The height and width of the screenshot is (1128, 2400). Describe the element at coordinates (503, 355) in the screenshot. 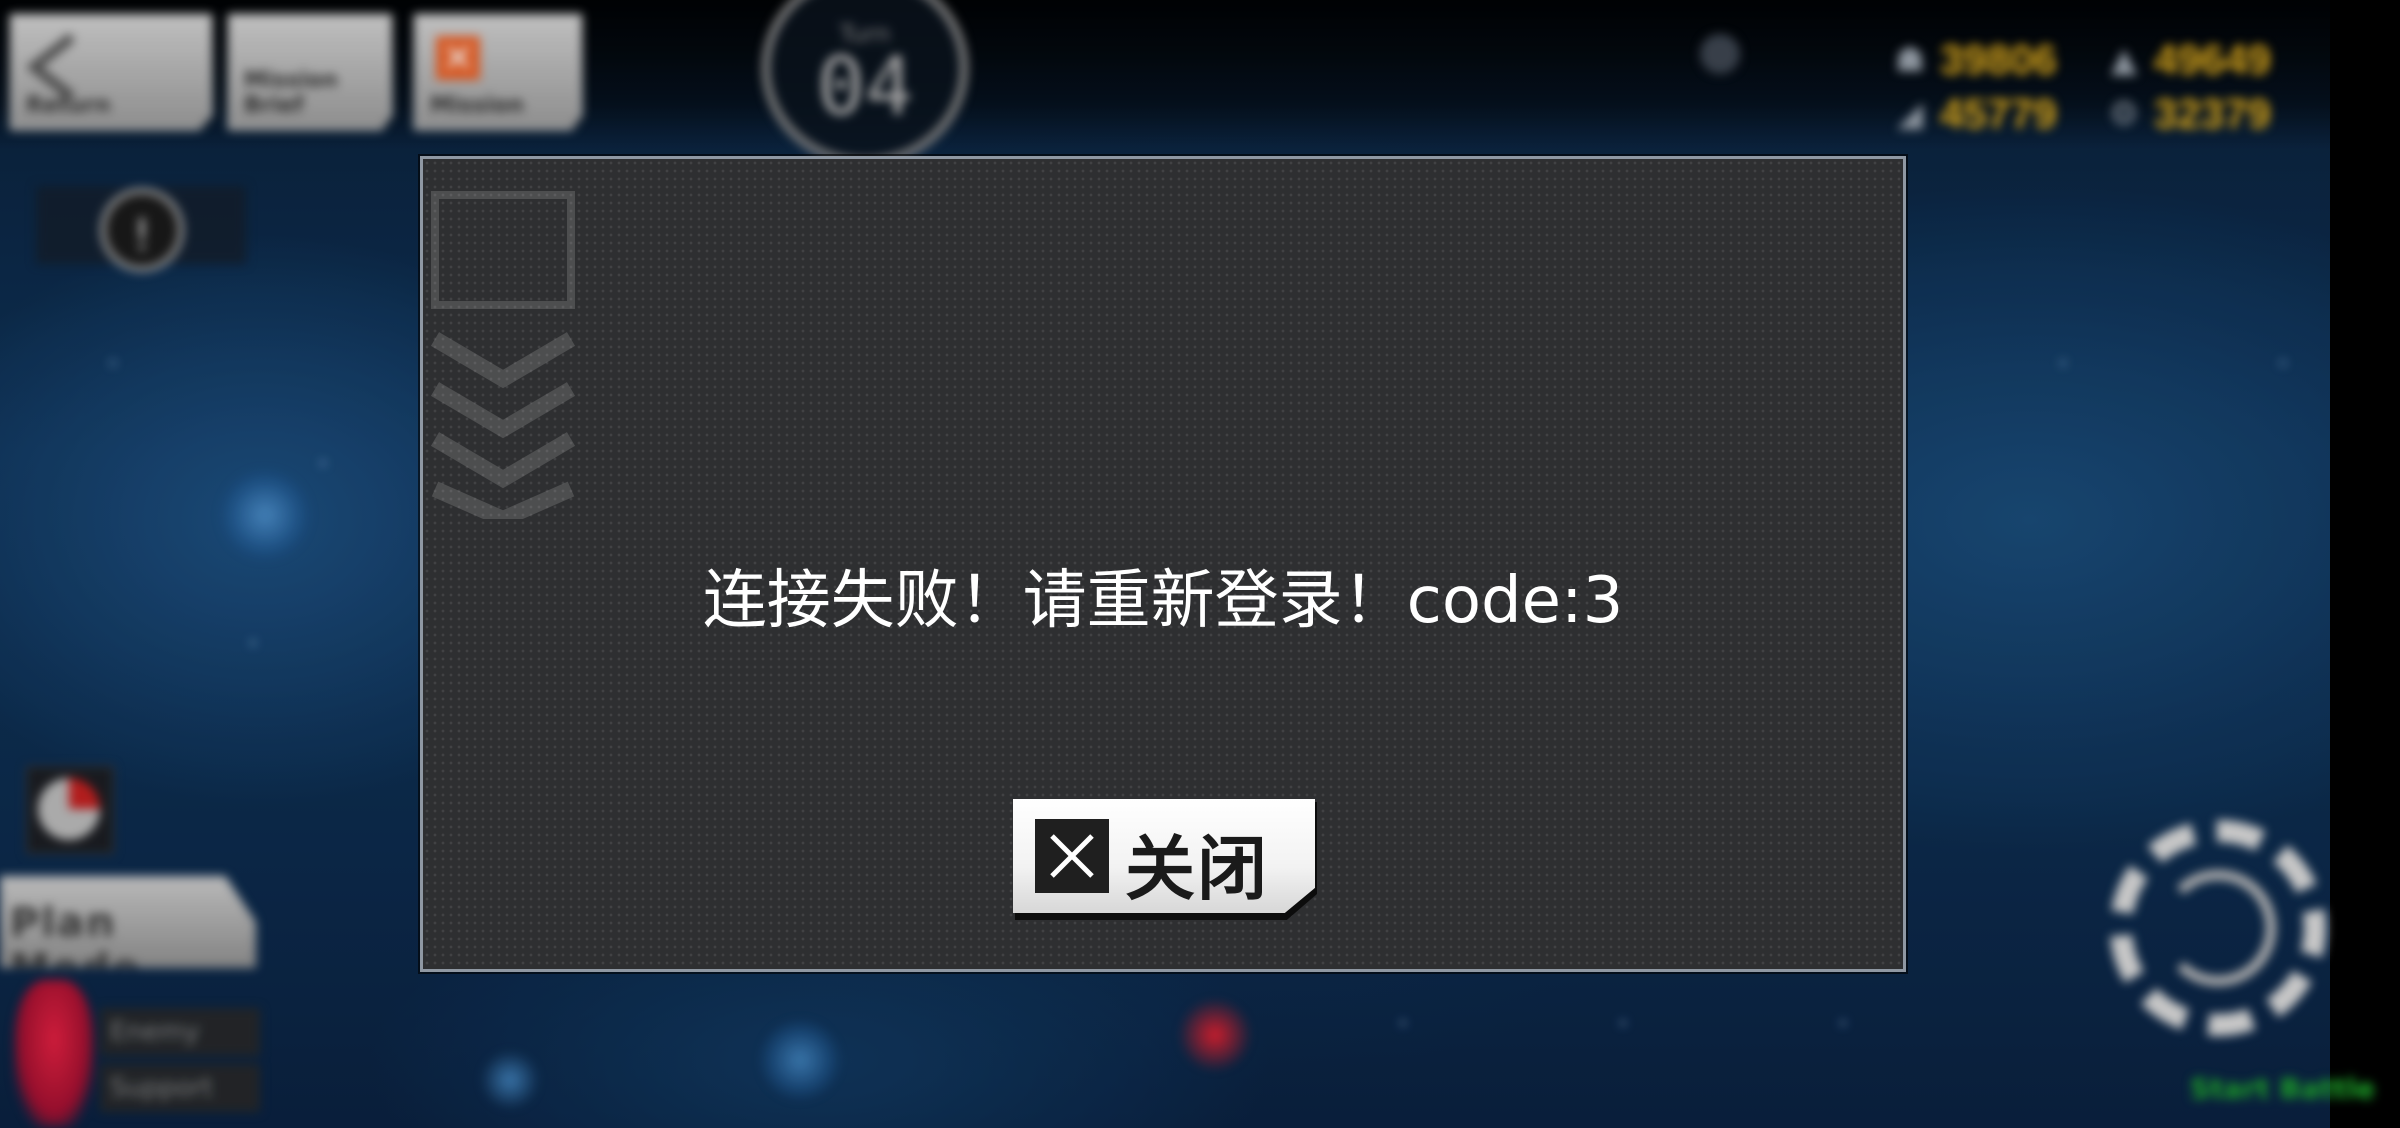

I see `emblem-watermark-icon` at that location.